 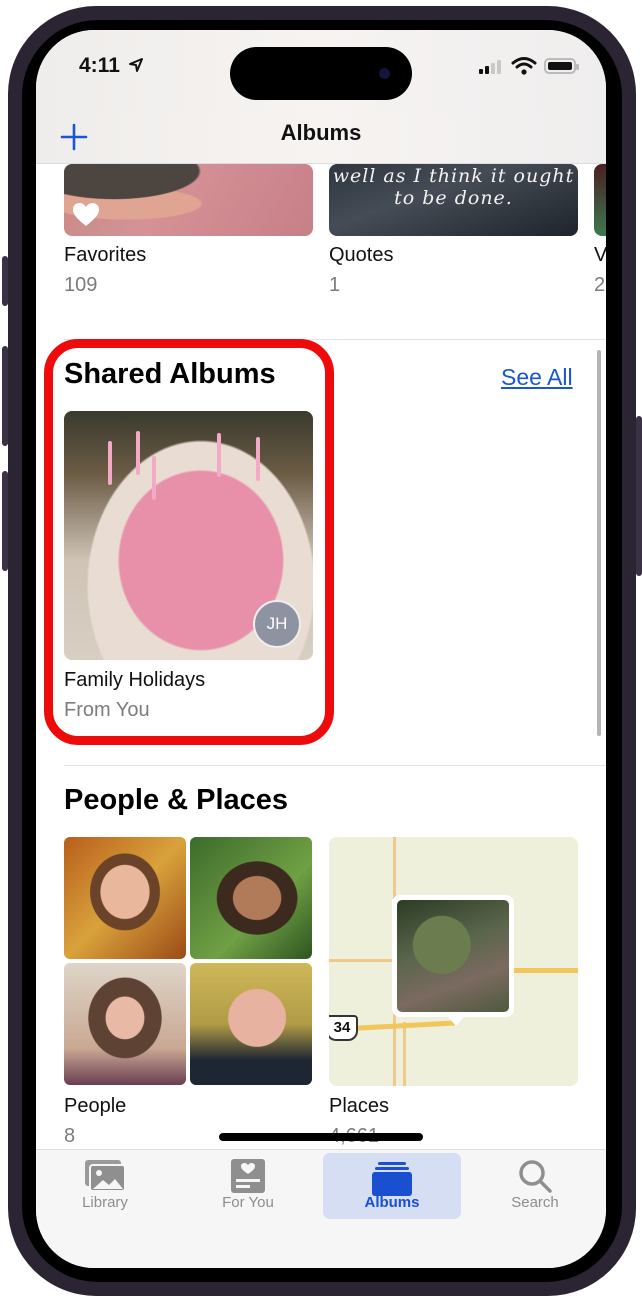 I want to click on album-count: 1, so click(x=335, y=285).